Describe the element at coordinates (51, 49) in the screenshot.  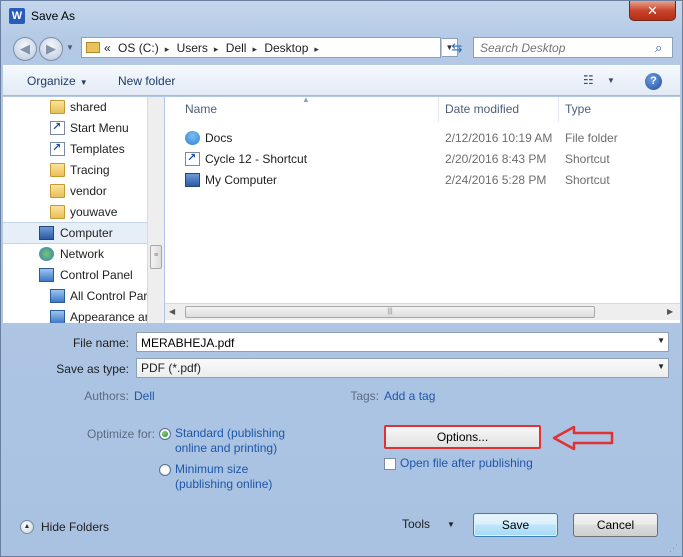
I see `forward-button: ▶` at that location.